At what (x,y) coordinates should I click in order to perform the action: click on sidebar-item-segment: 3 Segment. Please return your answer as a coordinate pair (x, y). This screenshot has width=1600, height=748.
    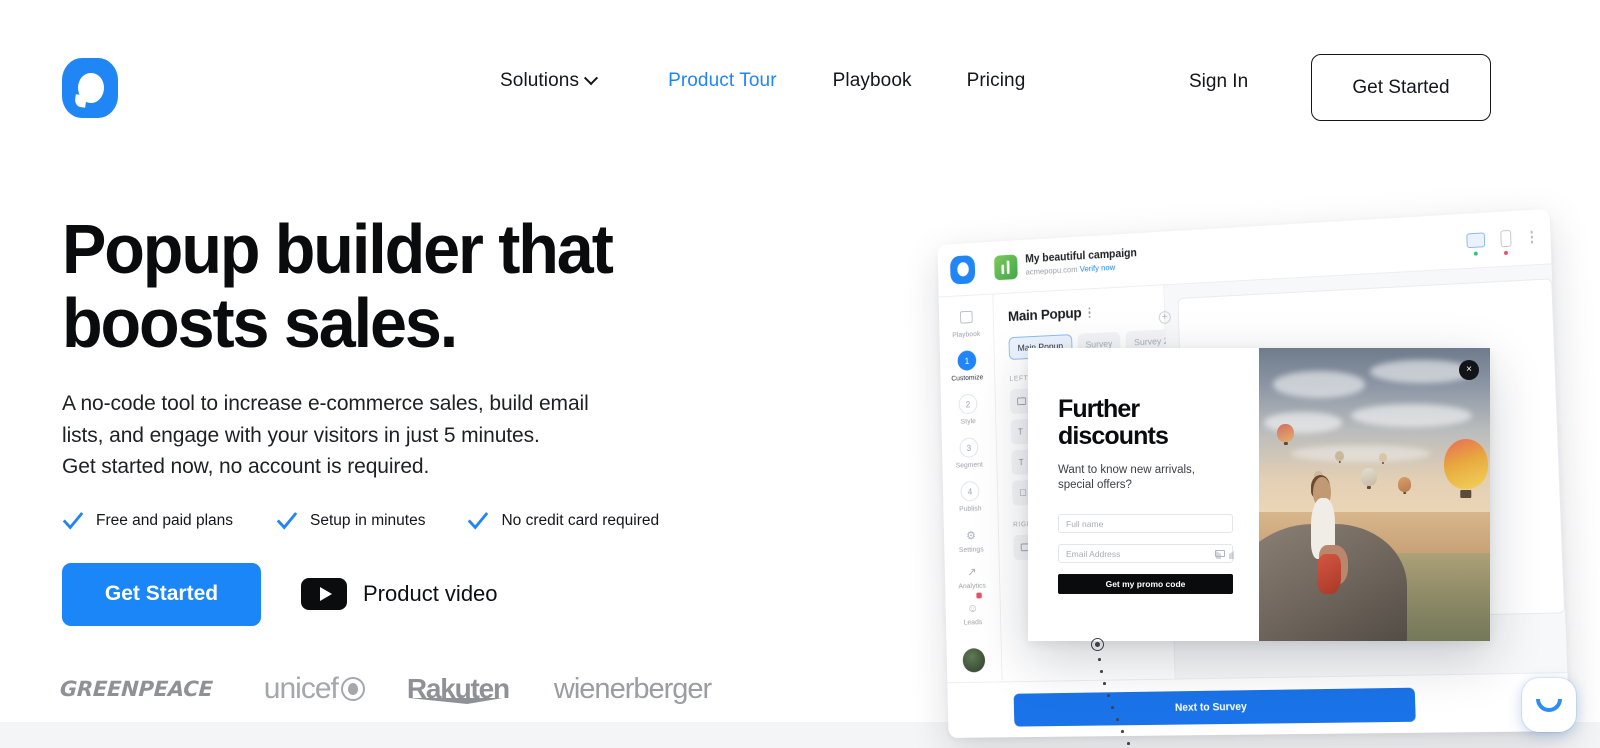
    Looking at the image, I should click on (969, 453).